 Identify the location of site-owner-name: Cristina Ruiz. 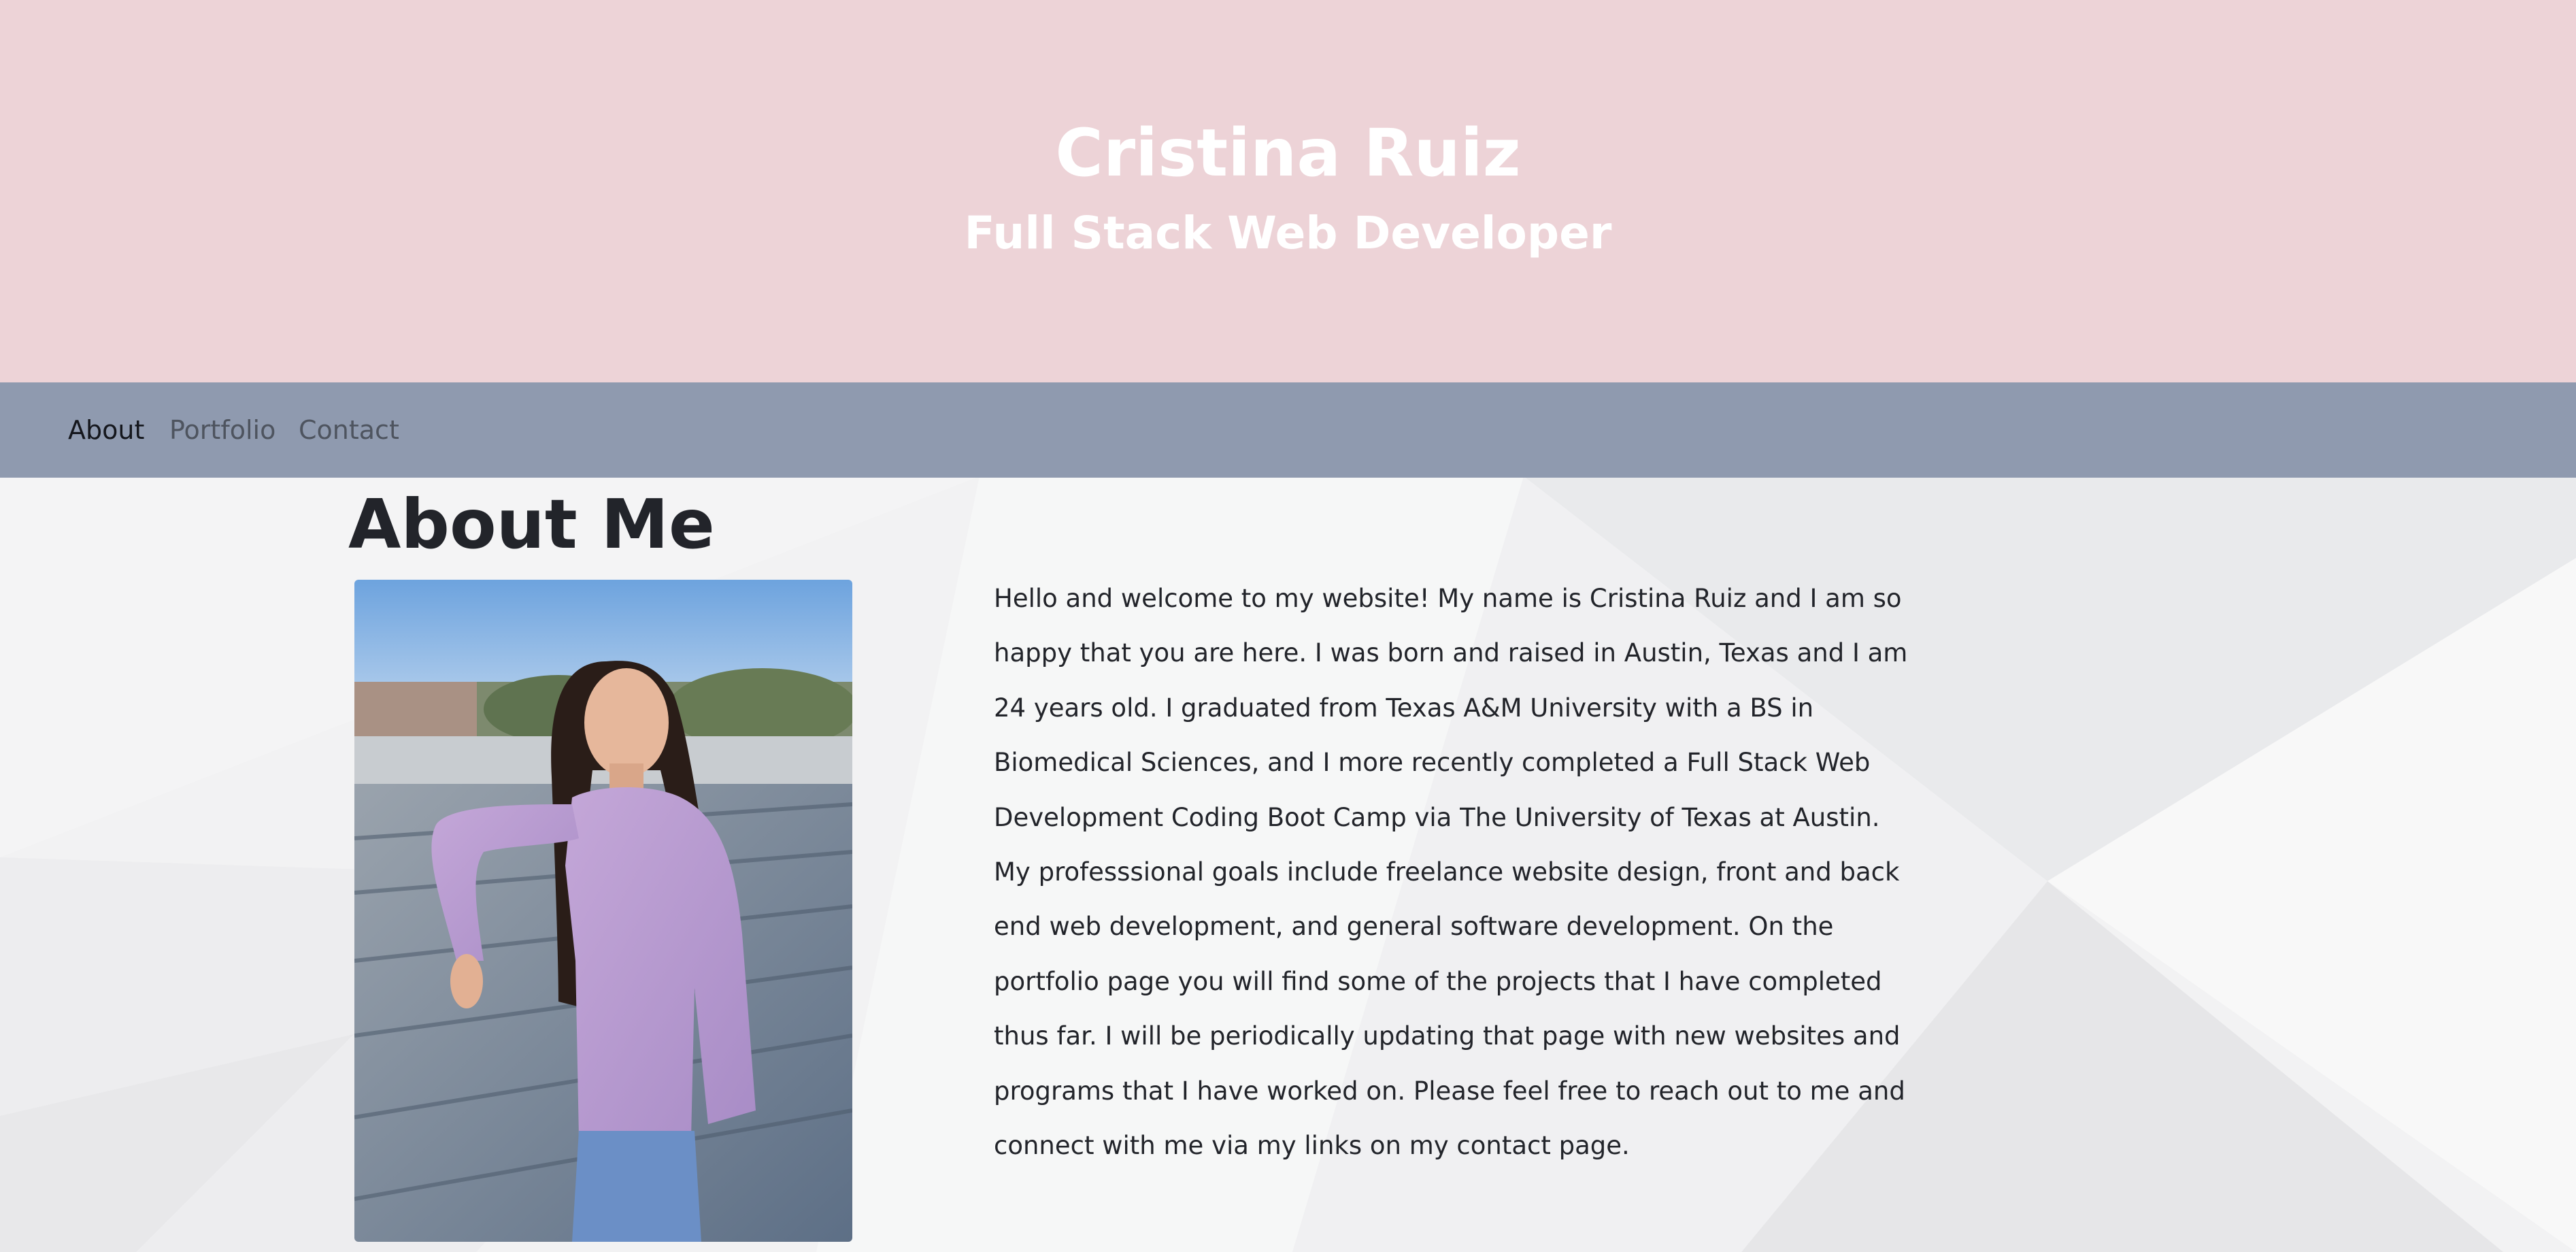
(1288, 153).